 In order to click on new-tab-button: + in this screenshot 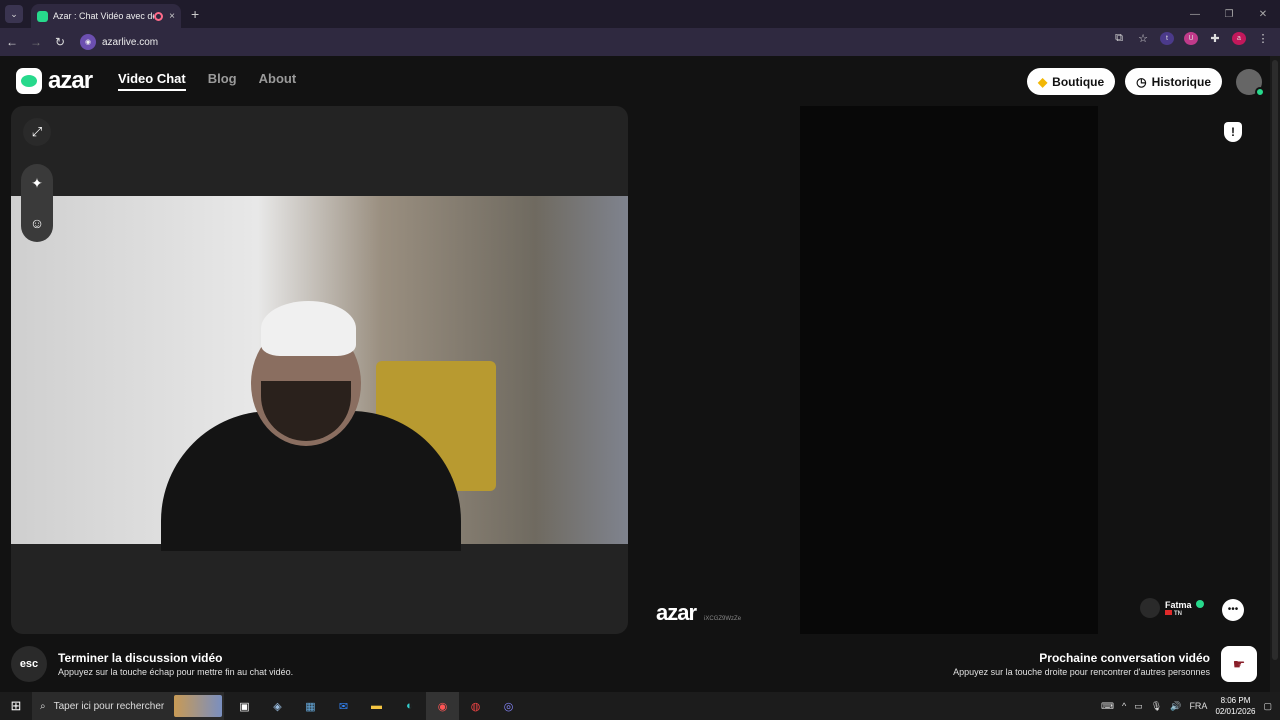, I will do `click(195, 14)`.